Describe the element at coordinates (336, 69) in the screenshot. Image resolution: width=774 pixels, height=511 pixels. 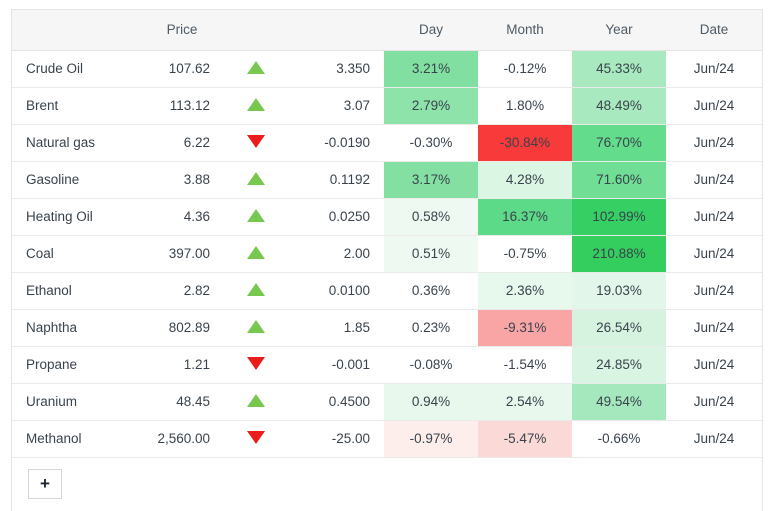
I see `cell-change: 3.350` at that location.